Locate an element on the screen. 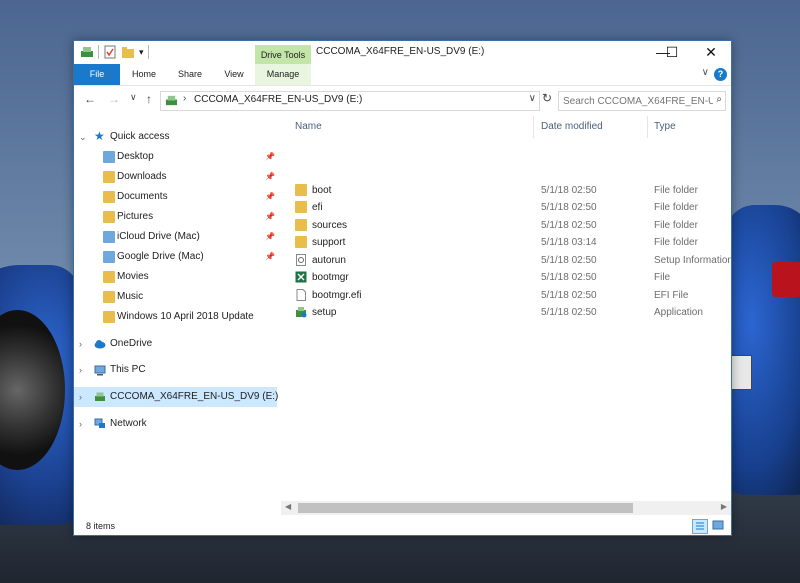 This screenshot has width=800, height=583. tab-view: View is located at coordinates (234, 74).